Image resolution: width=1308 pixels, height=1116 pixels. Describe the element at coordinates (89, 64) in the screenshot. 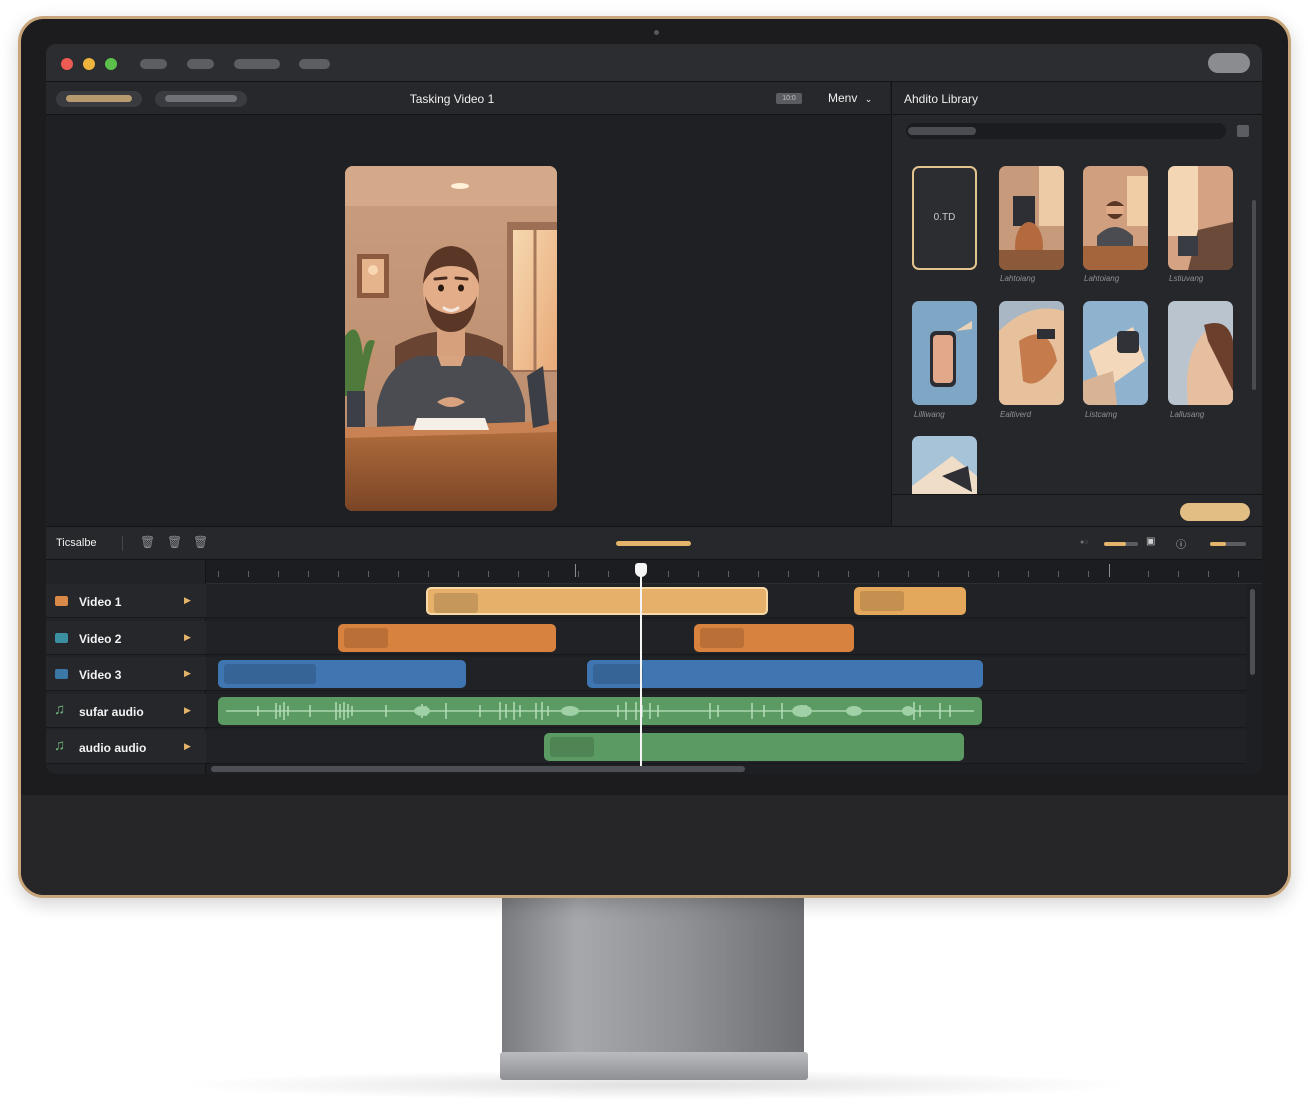

I see `minimize-window-button` at that location.